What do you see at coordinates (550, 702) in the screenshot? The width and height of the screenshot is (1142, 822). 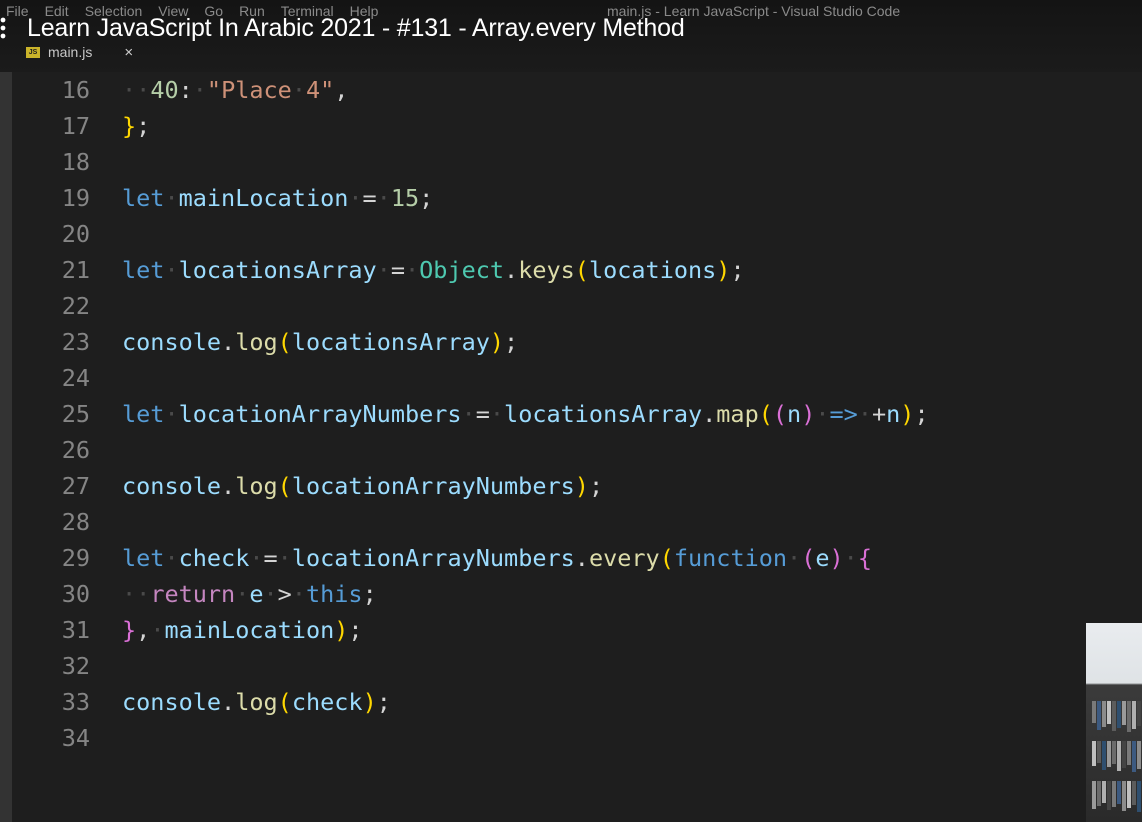 I see `code-line: 33 console.log(check);` at bounding box center [550, 702].